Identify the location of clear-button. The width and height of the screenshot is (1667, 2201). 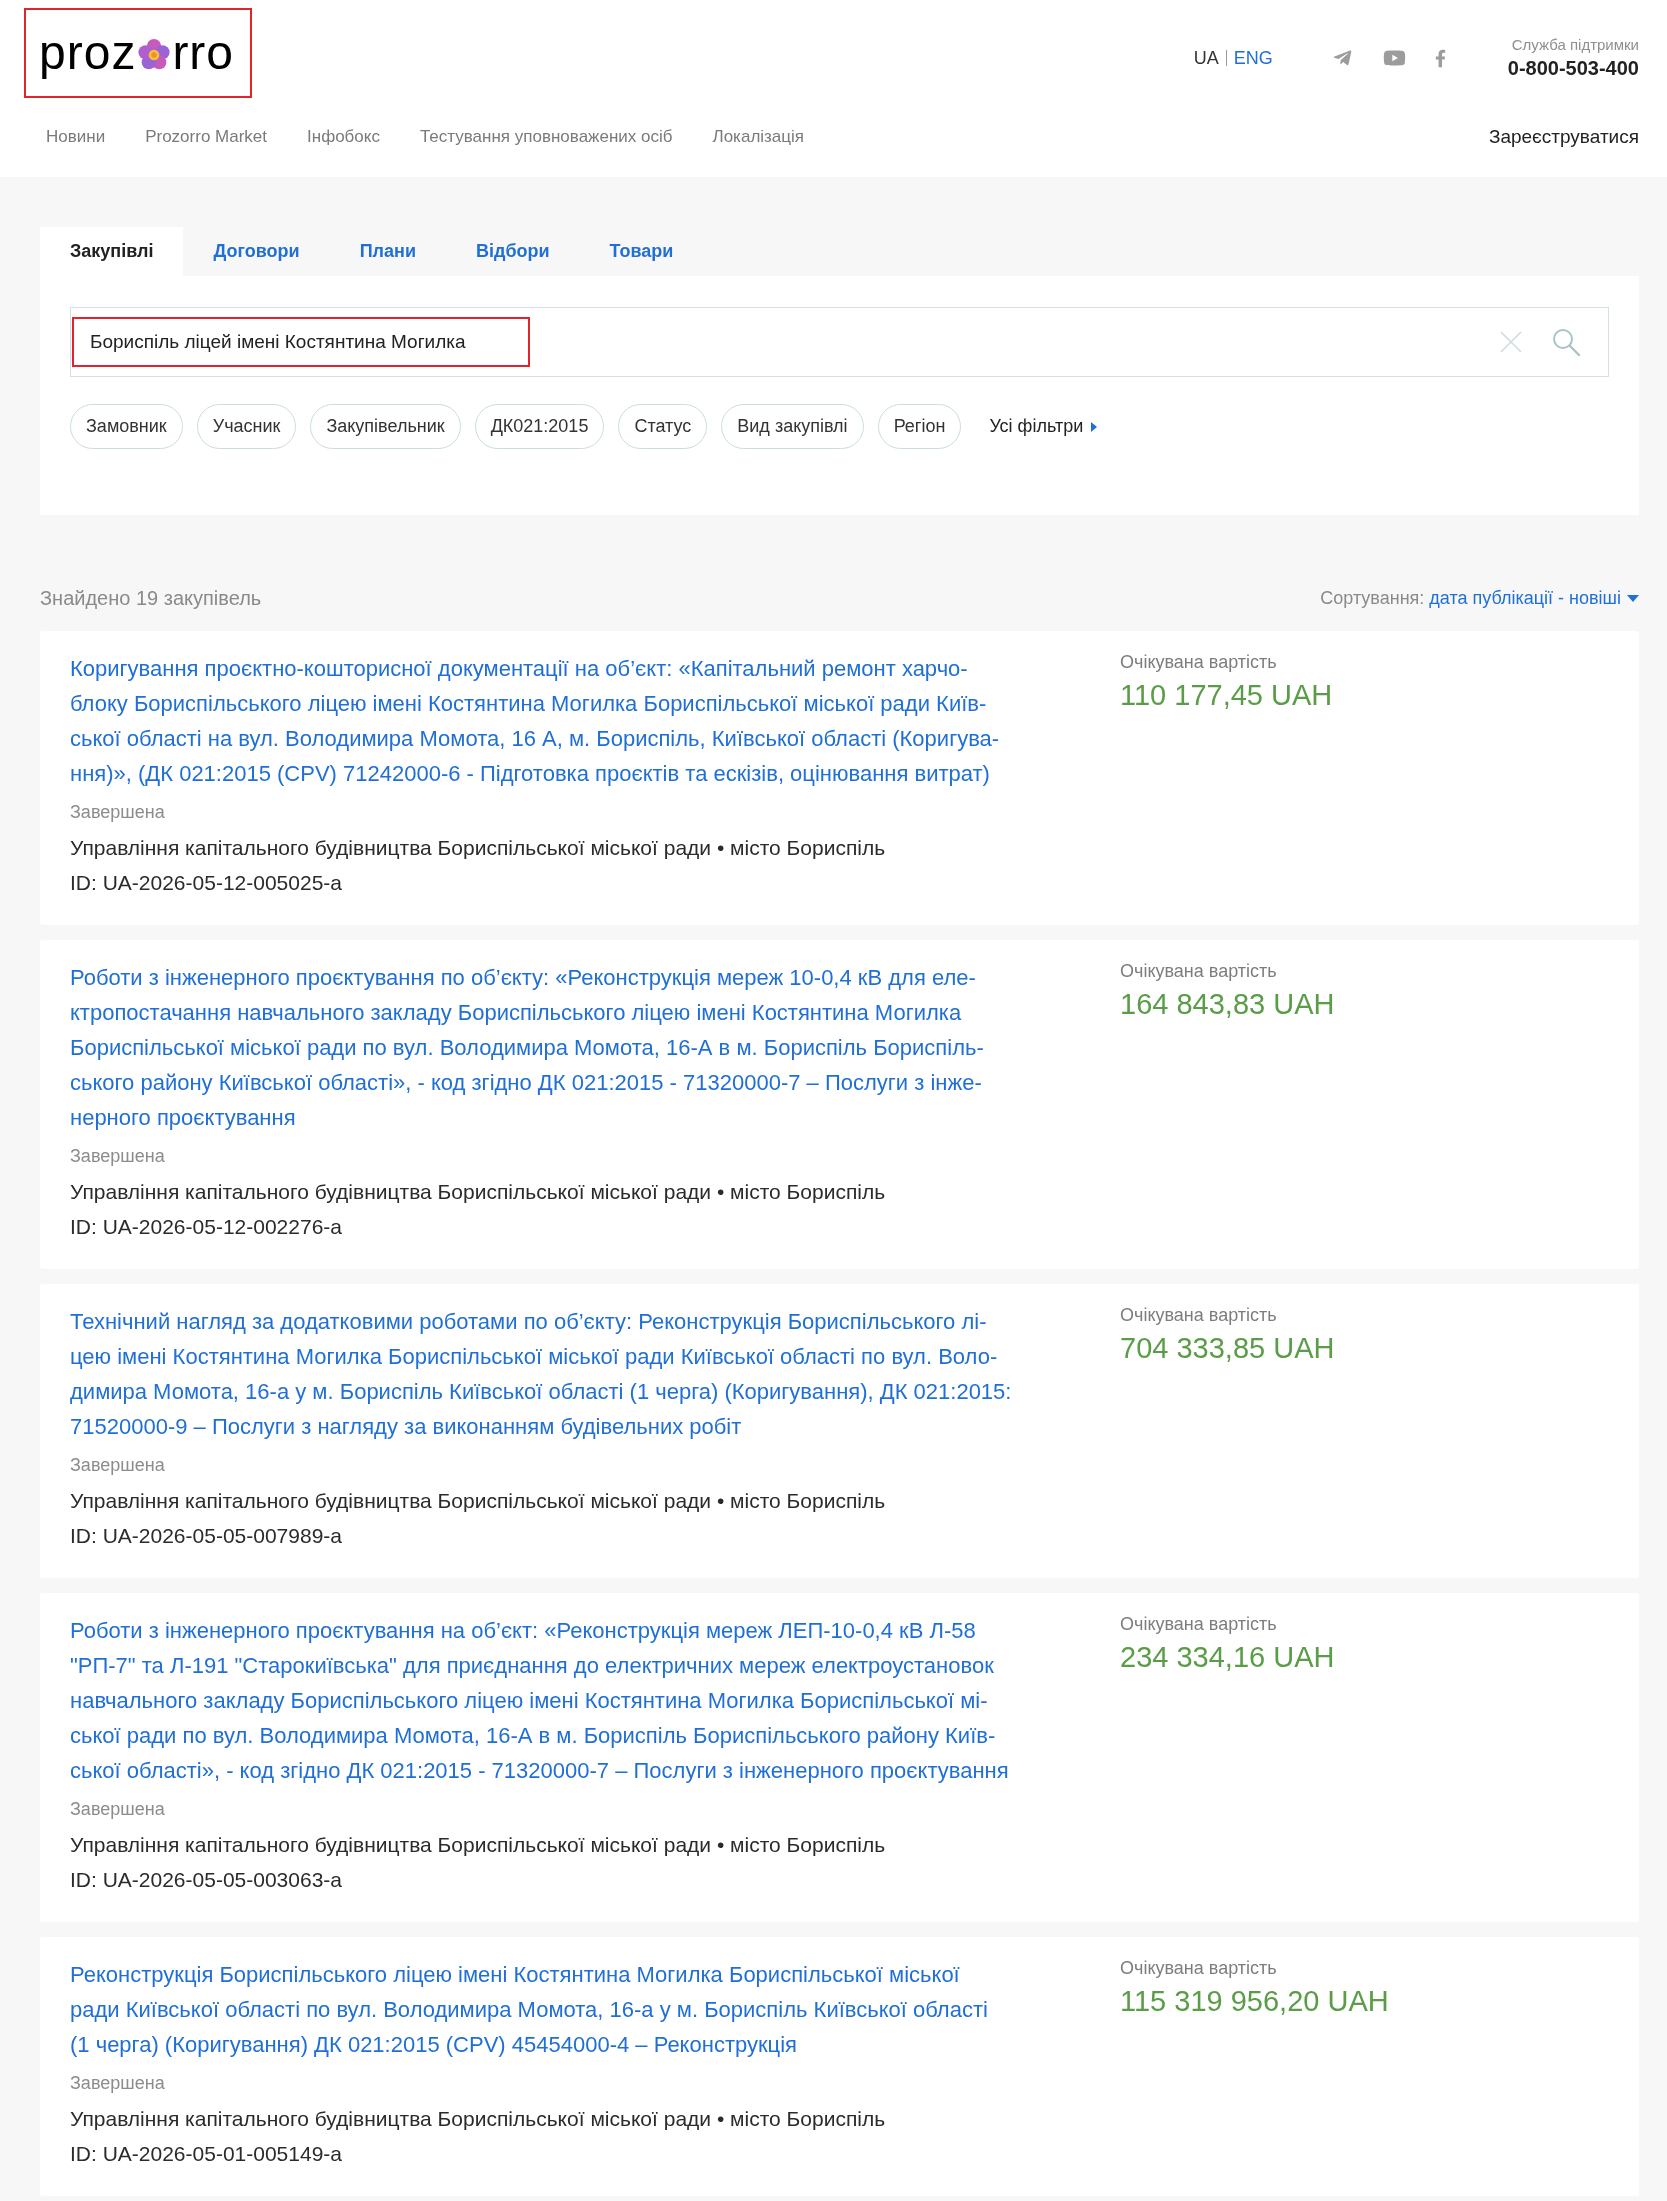
(1511, 342).